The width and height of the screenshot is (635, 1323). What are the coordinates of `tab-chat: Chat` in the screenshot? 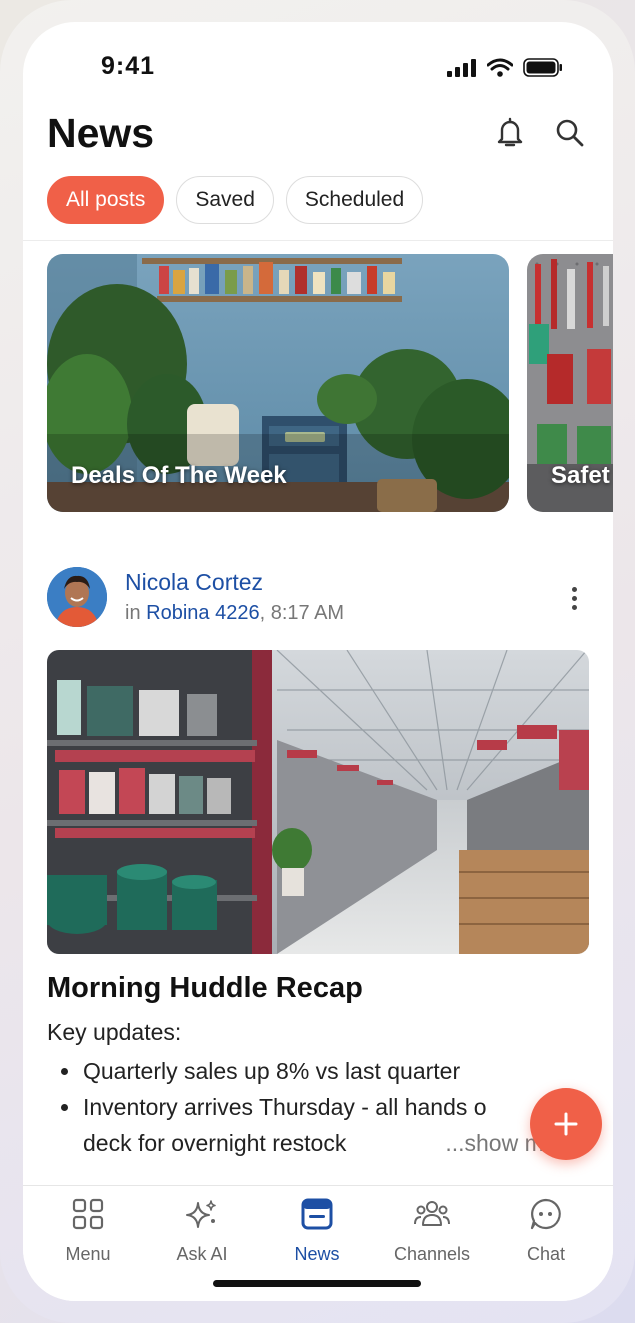 It's located at (546, 1229).